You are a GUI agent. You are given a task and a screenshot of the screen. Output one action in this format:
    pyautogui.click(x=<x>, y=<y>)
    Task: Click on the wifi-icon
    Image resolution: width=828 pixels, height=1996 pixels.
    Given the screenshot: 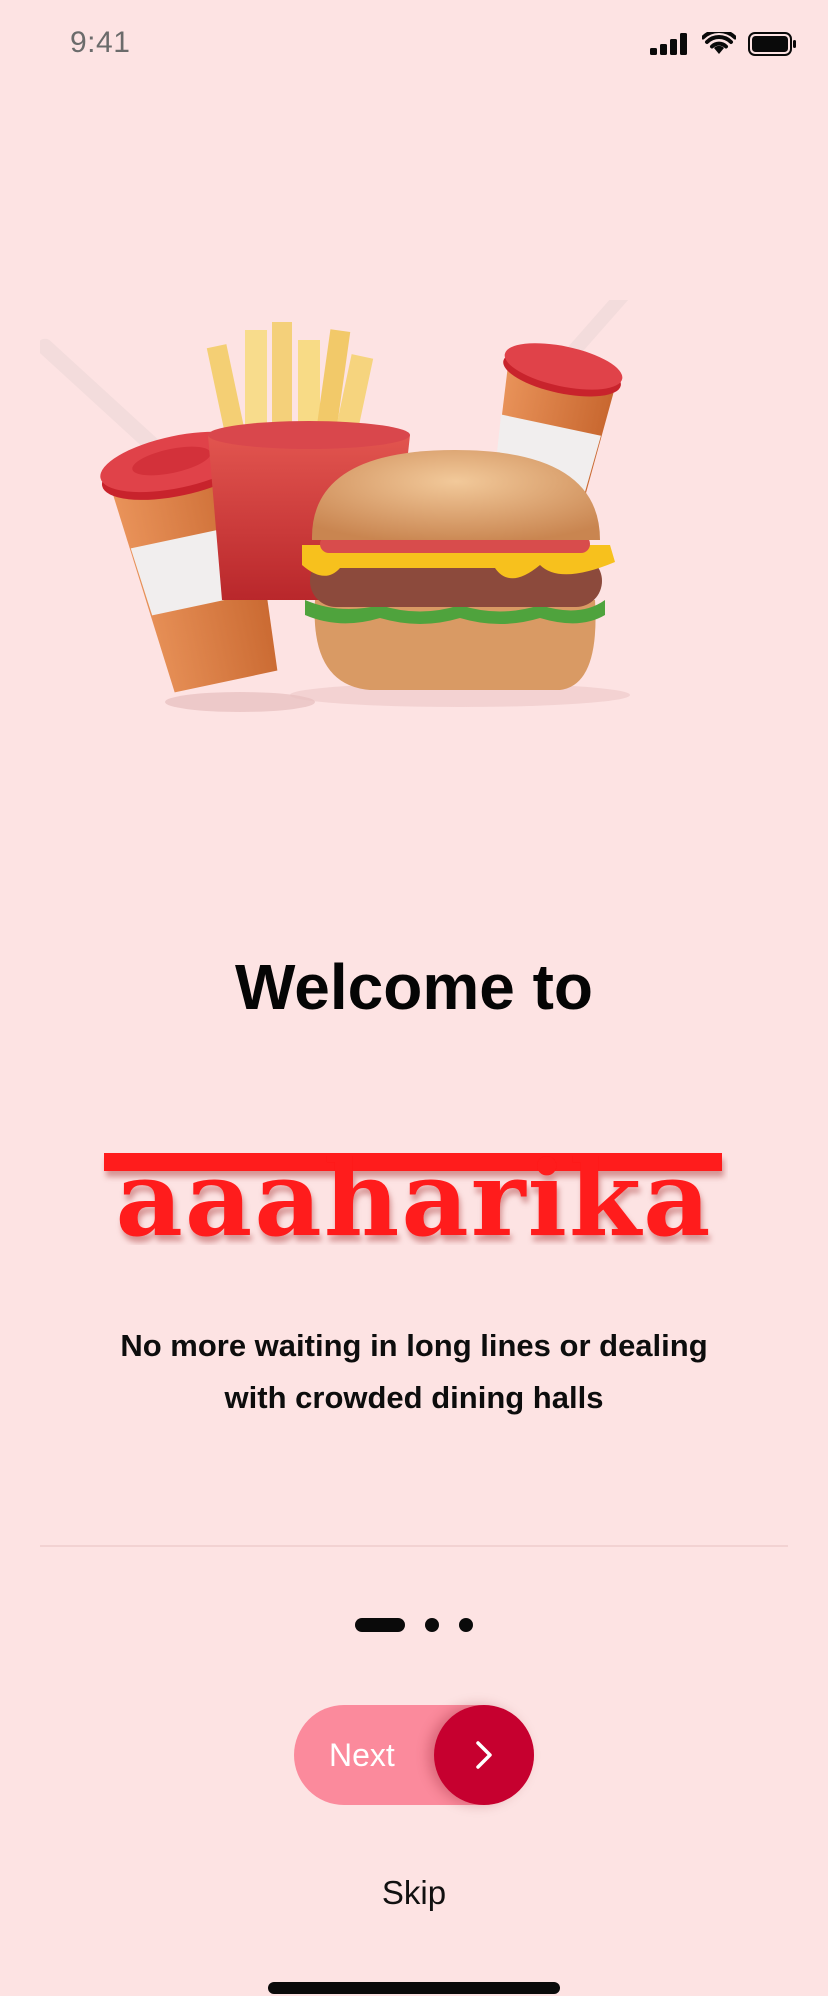 What is the action you would take?
    pyautogui.click(x=719, y=45)
    